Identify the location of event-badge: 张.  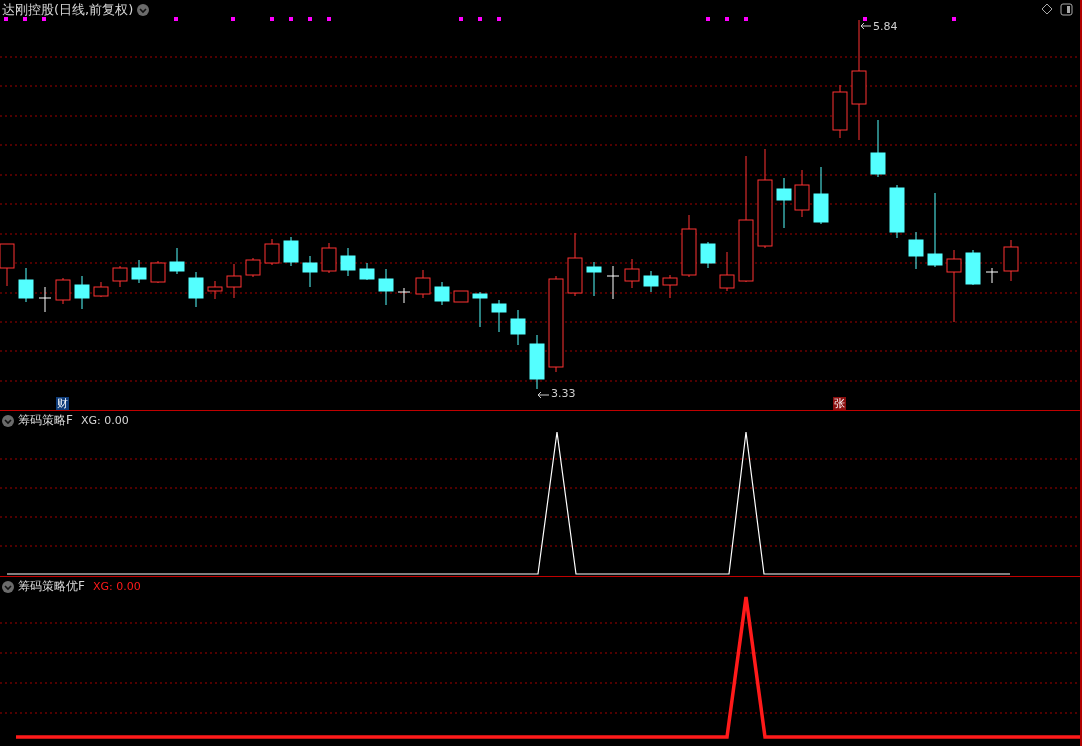
(839, 403).